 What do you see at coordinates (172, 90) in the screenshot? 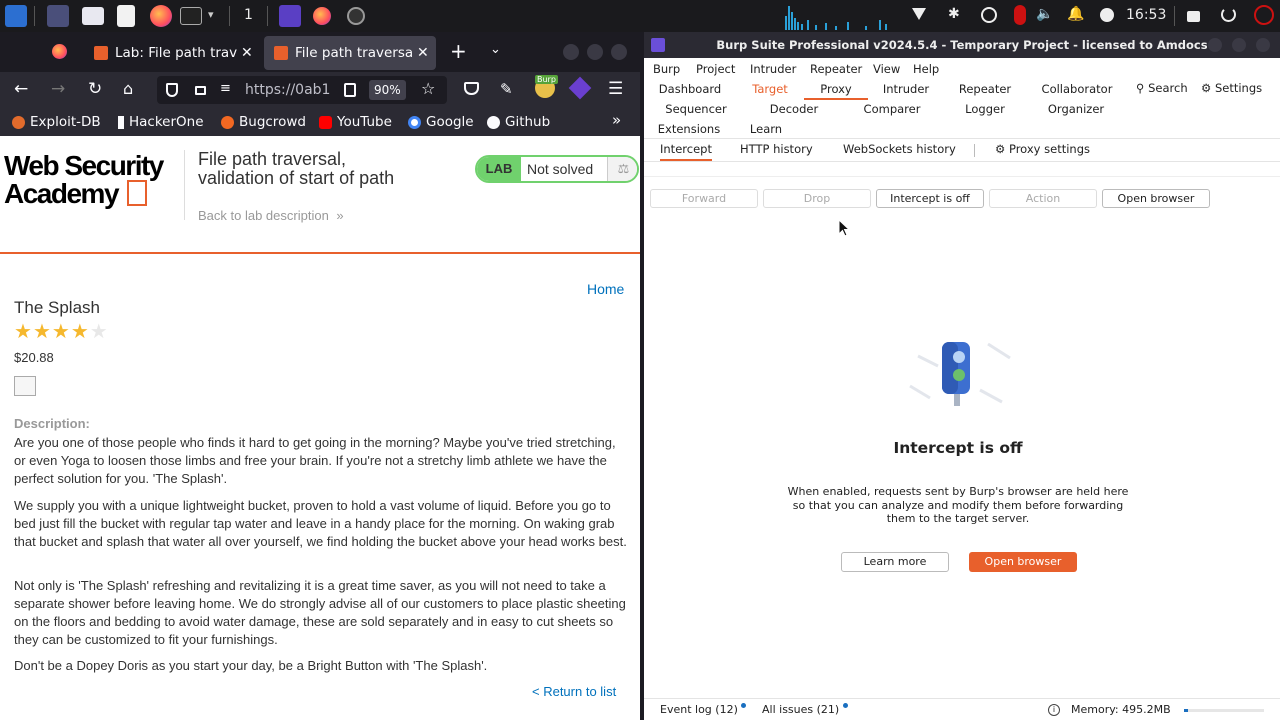
I see `shield-icon` at bounding box center [172, 90].